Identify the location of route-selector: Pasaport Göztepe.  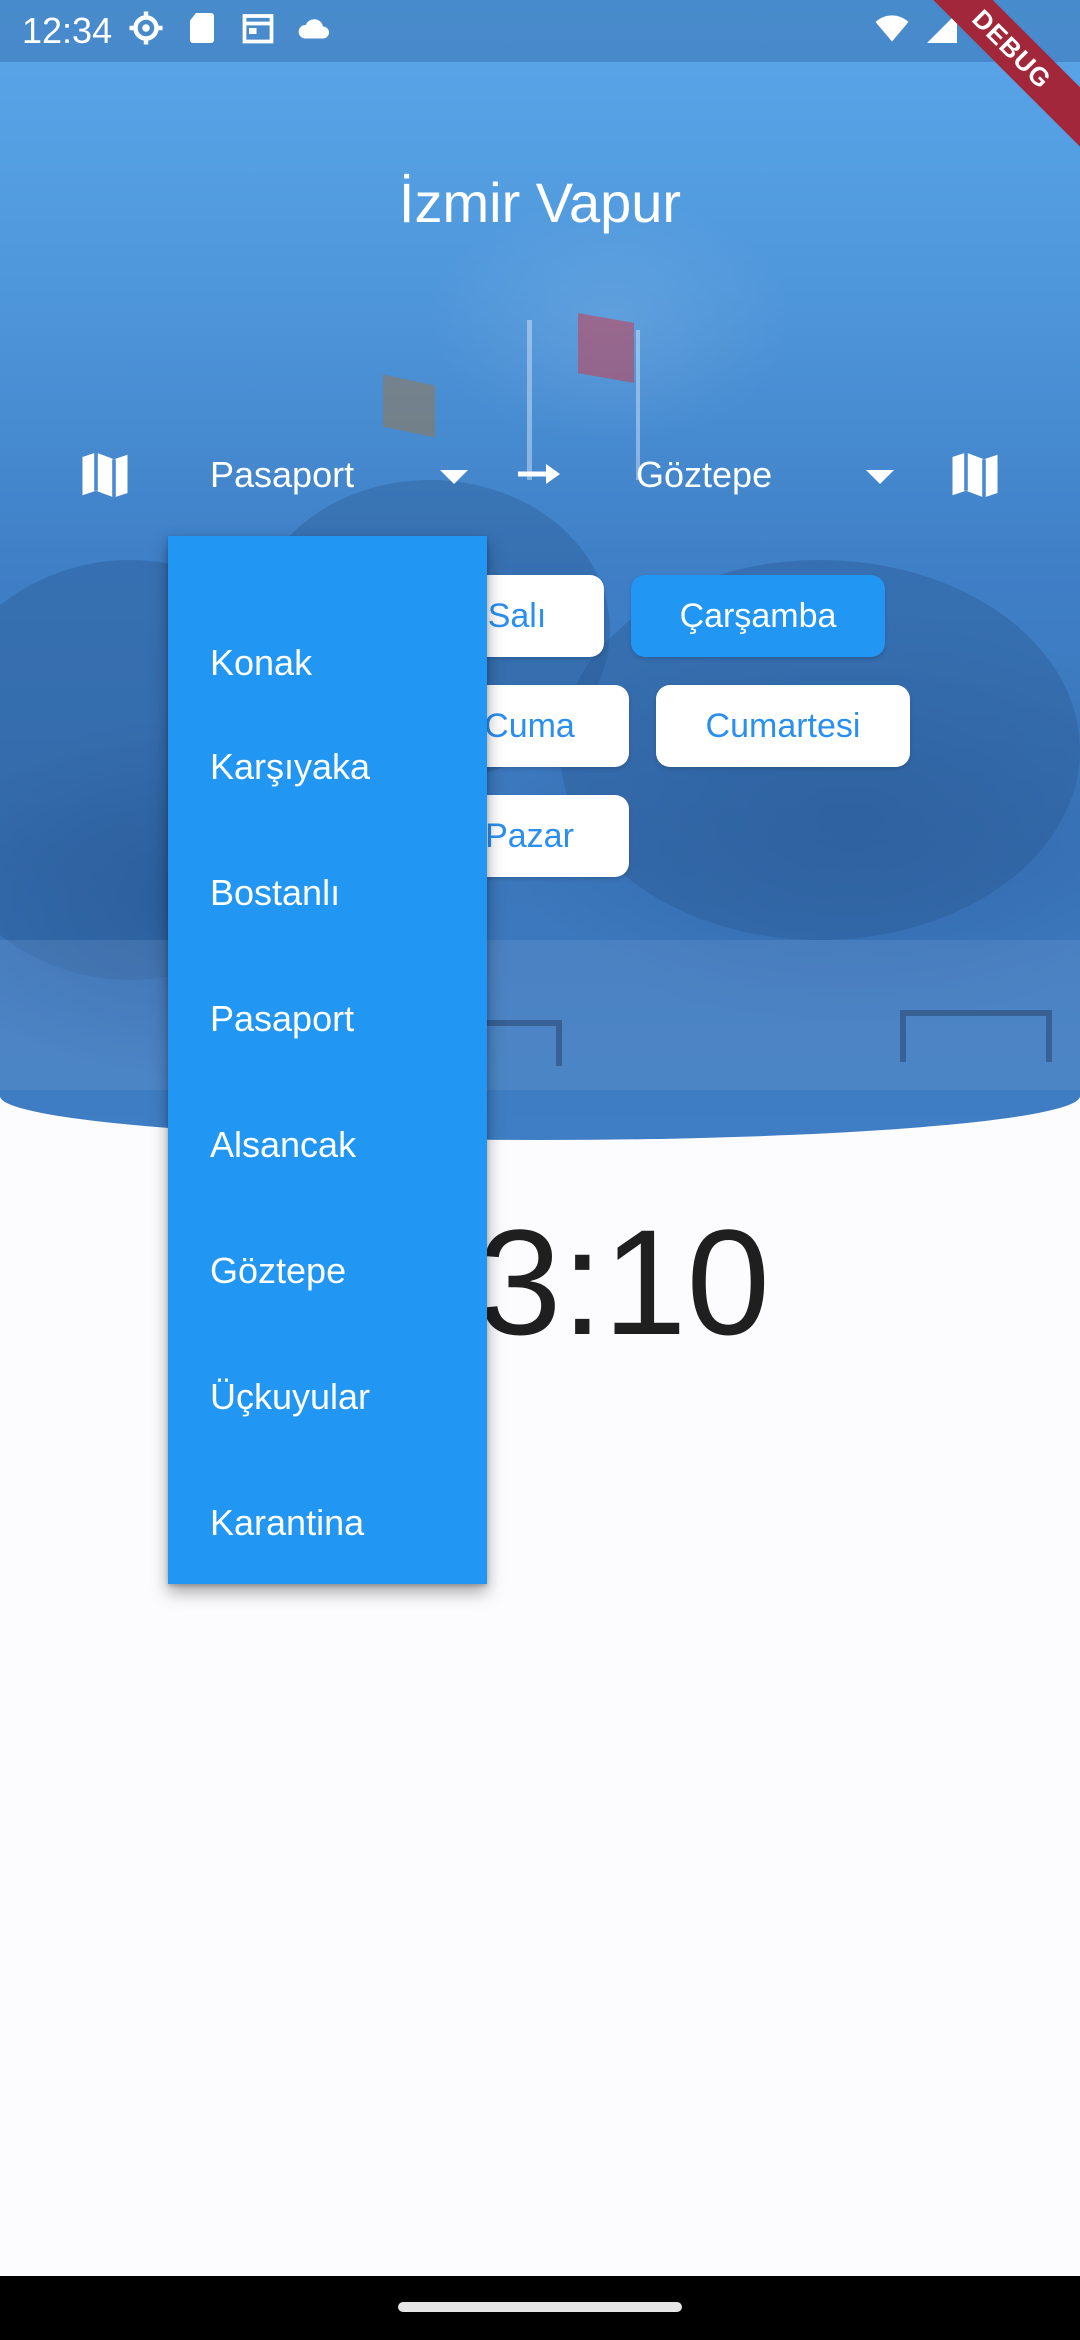
(540, 475).